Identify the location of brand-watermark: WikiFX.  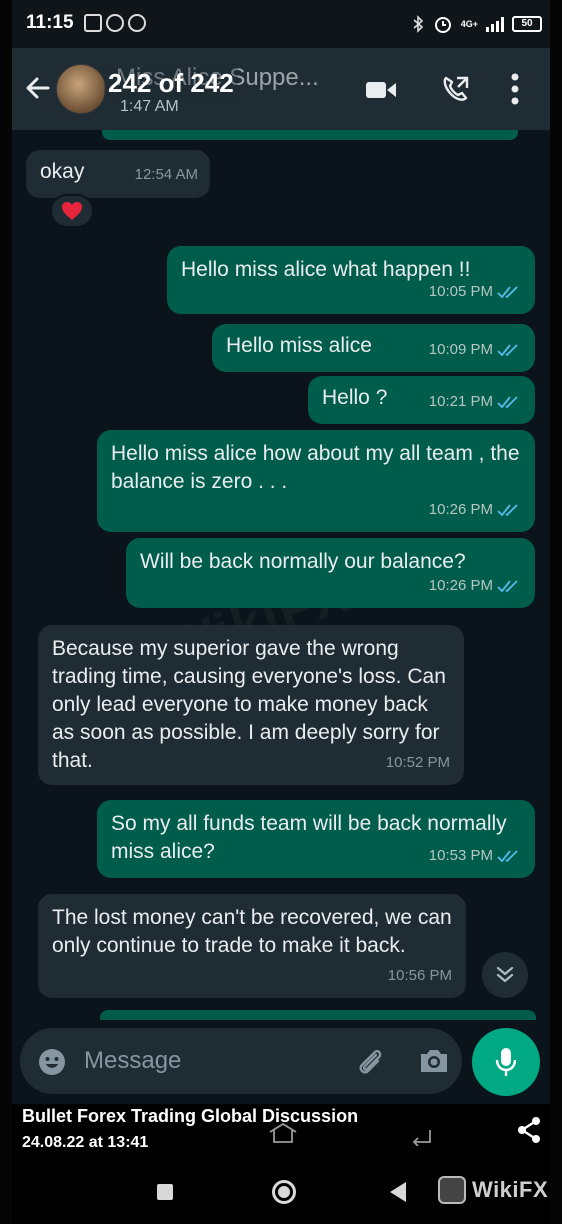
(493, 1190).